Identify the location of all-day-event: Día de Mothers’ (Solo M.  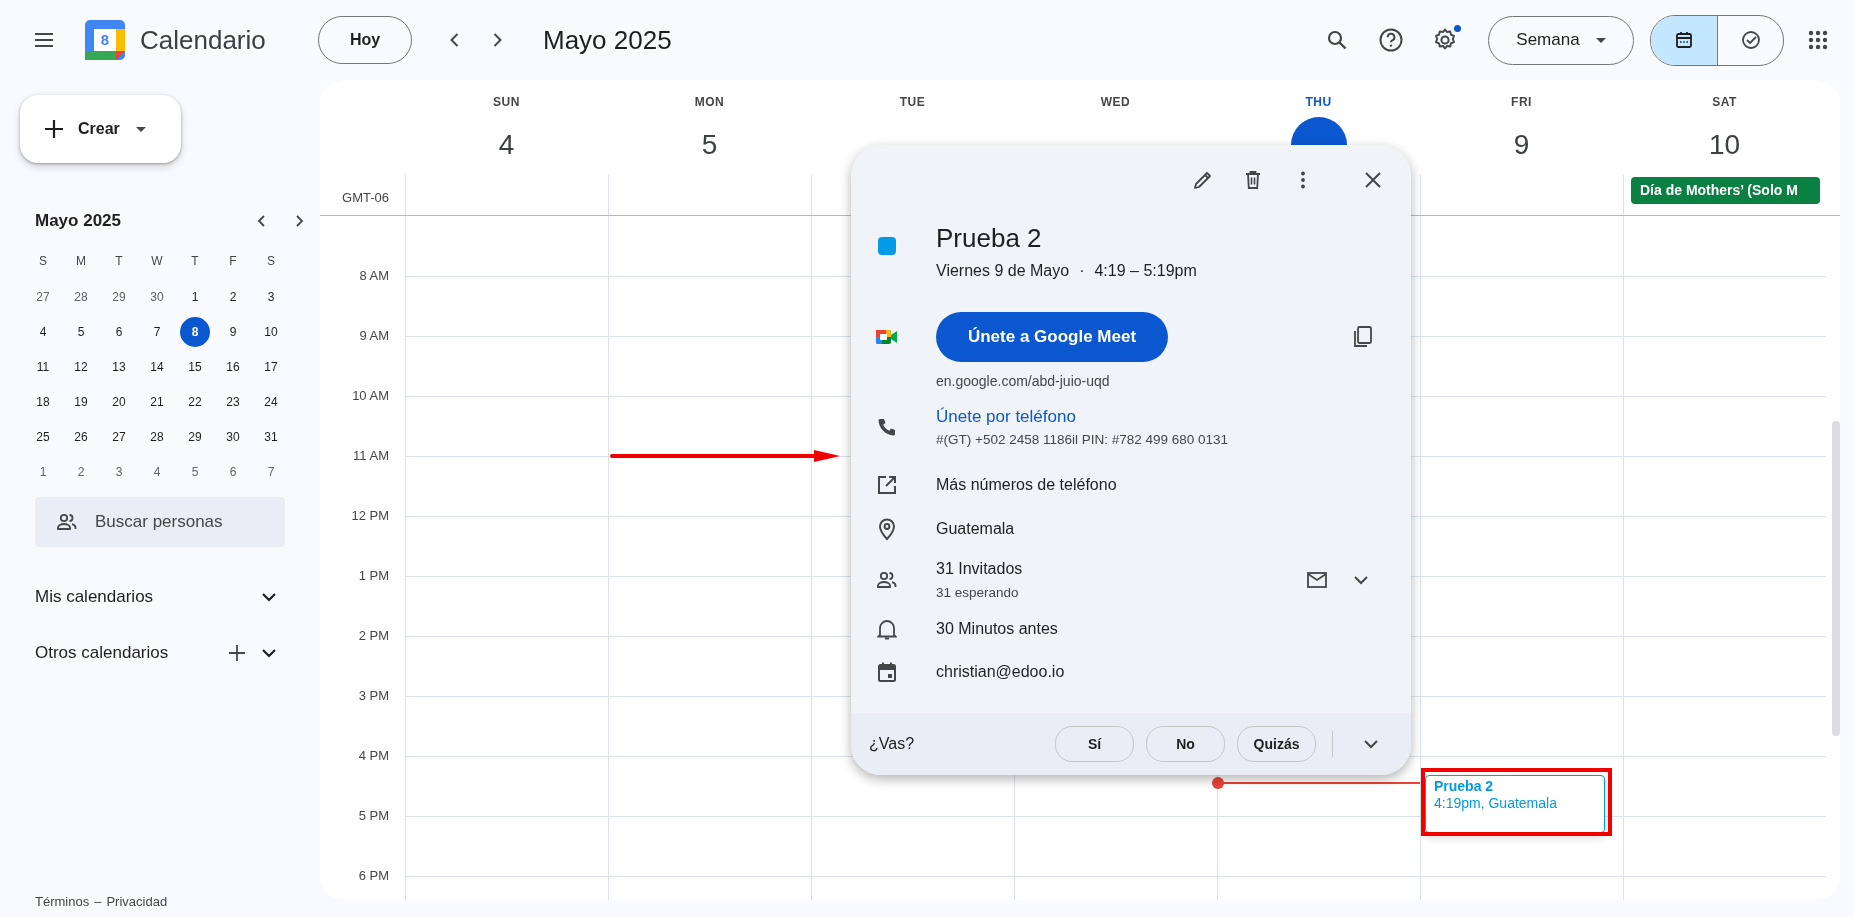
(1725, 190).